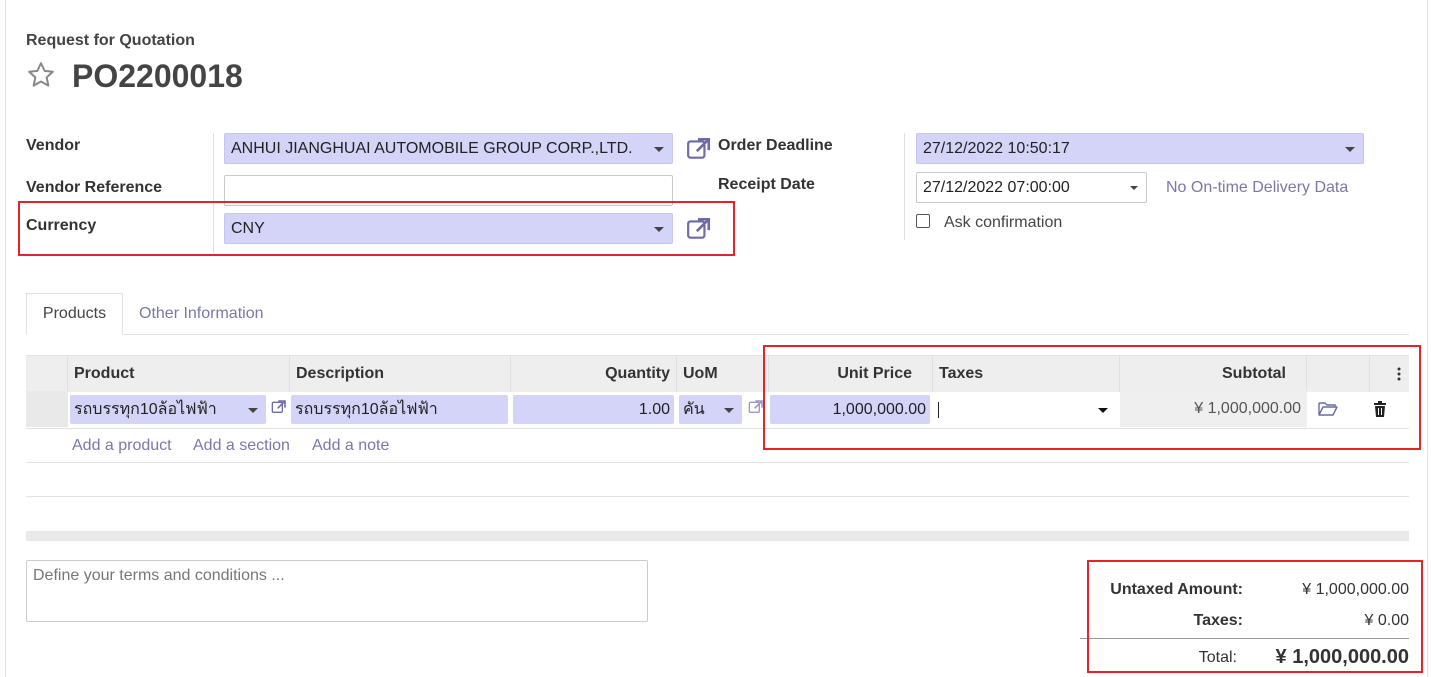  What do you see at coordinates (923, 221) in the screenshot?
I see `ask-confirmation-checkbox` at bounding box center [923, 221].